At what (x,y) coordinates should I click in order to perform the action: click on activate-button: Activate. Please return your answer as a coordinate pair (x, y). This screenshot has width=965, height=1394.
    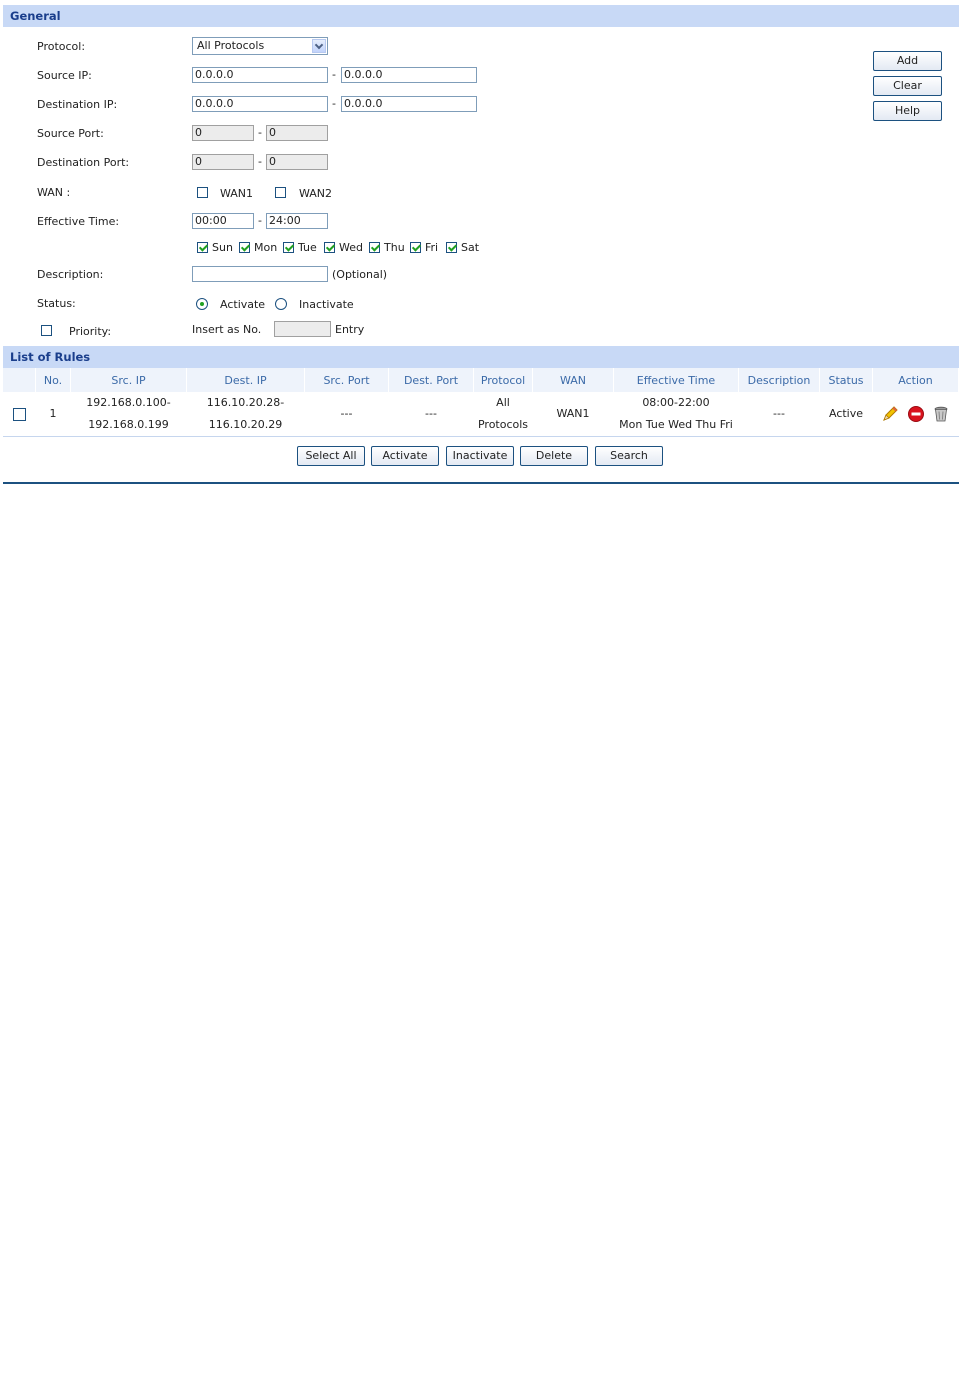
    Looking at the image, I should click on (405, 456).